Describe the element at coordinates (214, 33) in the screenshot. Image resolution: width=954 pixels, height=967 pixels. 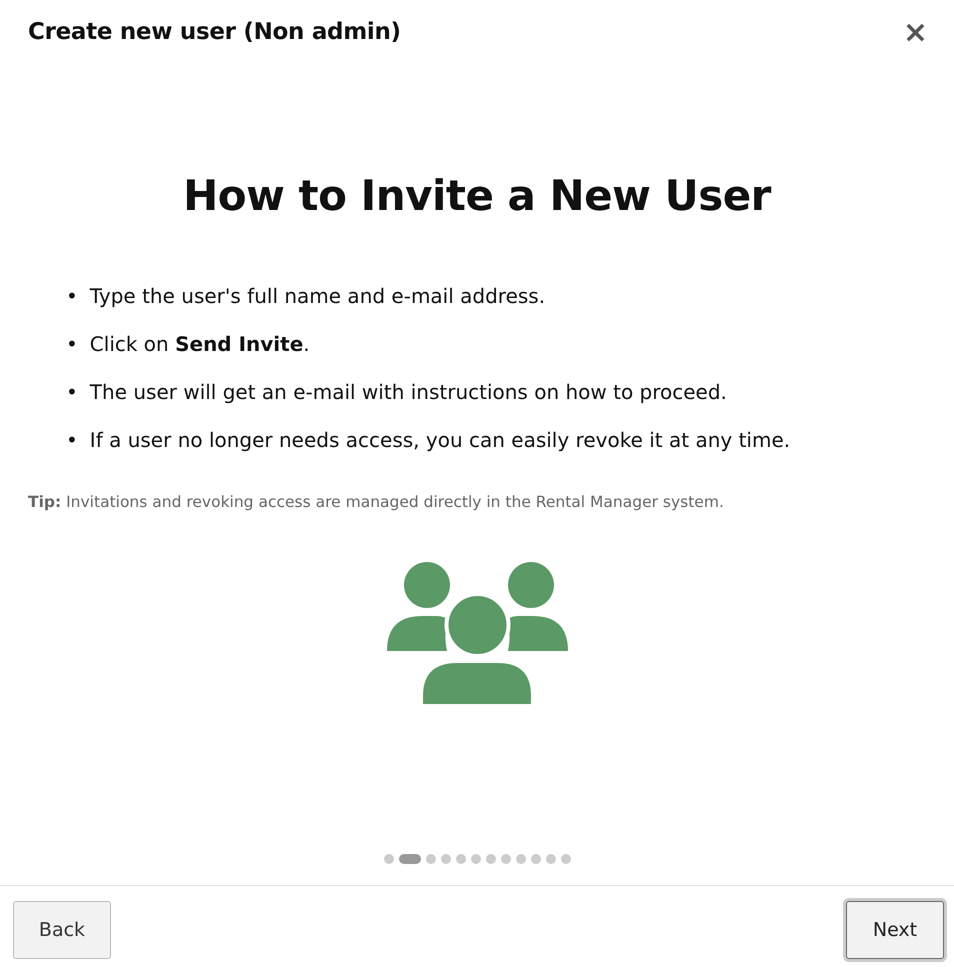
I see `dialog-title: Create new user (Non admin)` at that location.